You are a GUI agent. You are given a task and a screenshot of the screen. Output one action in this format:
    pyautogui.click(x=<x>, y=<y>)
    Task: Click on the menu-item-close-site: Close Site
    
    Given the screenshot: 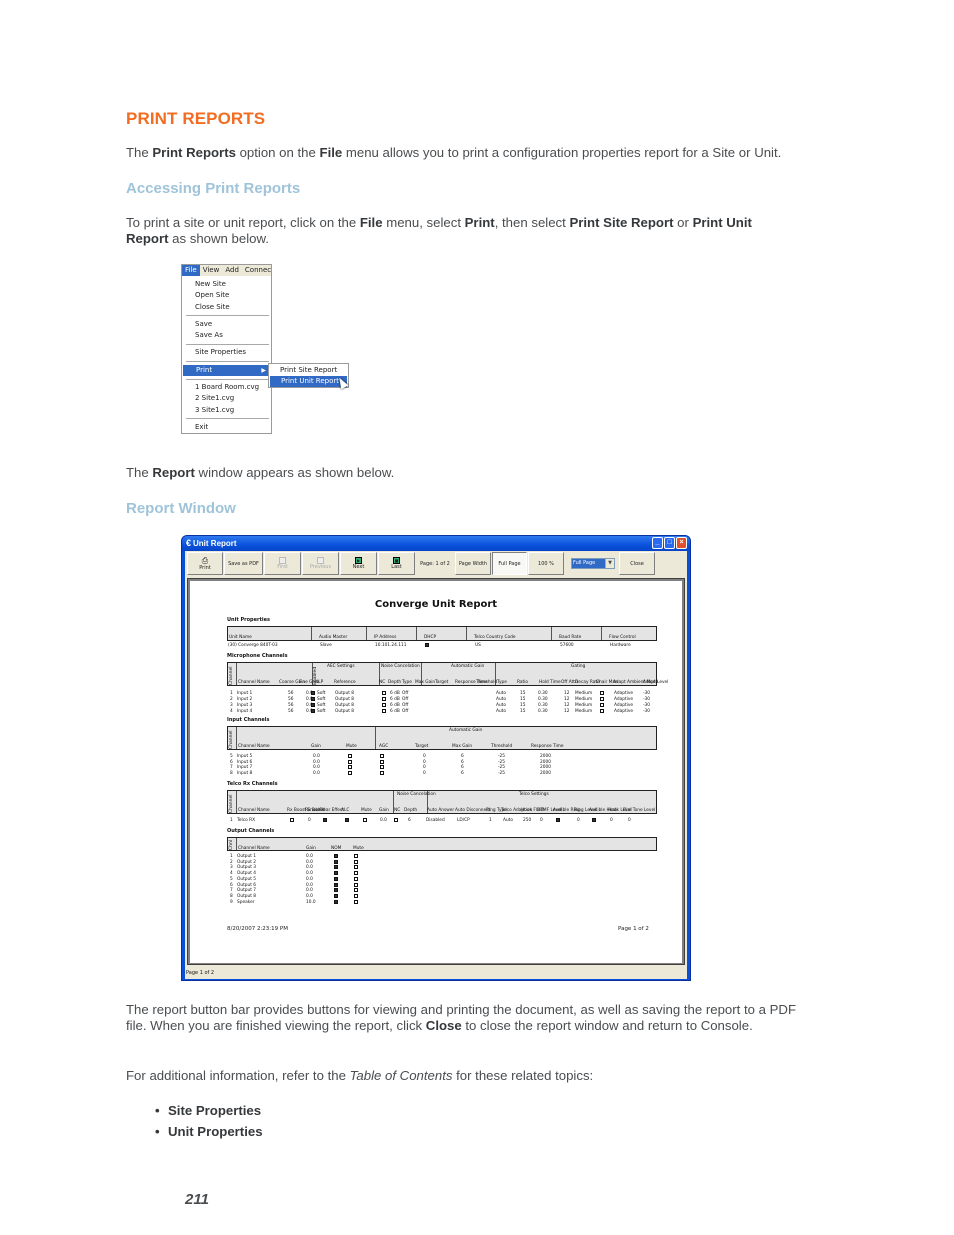 What is the action you would take?
    pyautogui.click(x=226, y=307)
    